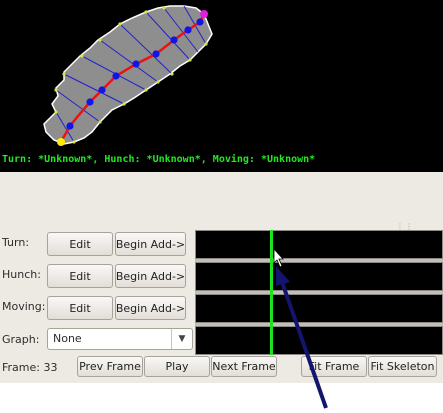 This screenshot has height=413, width=443. I want to click on annotation-arrow-head, so click(283, 276).